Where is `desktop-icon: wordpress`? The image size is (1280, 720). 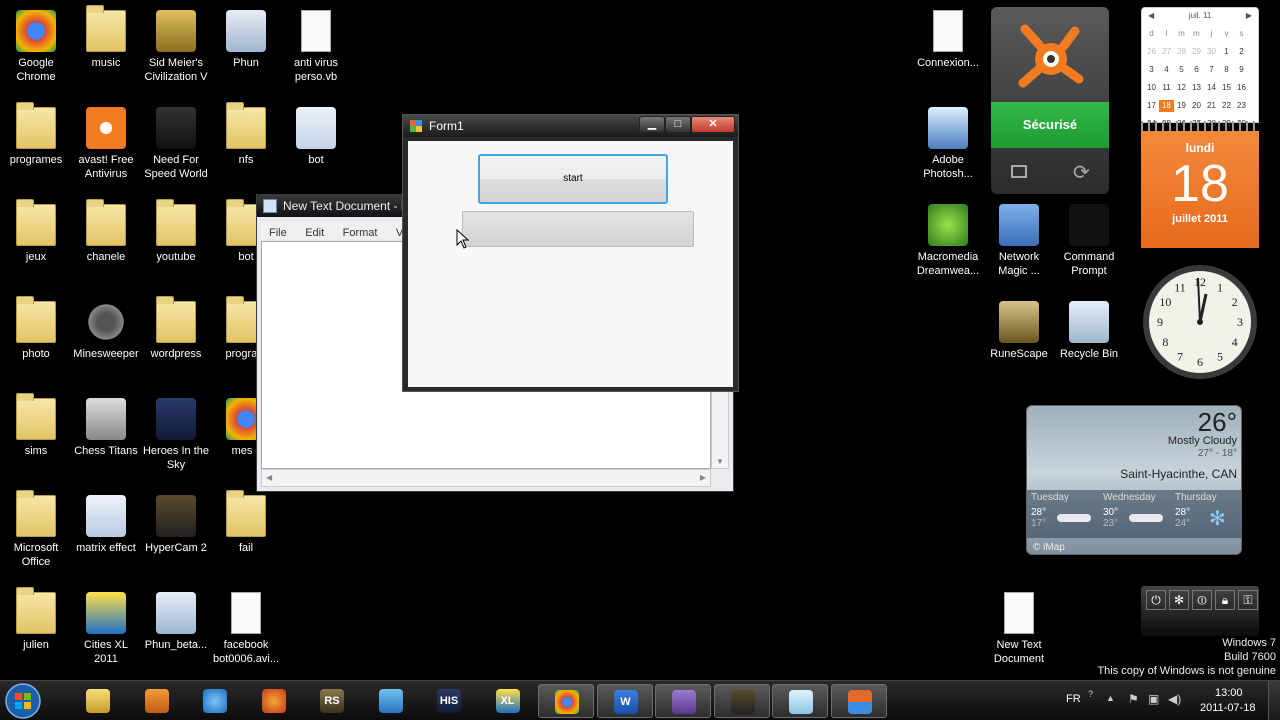 desktop-icon: wordpress is located at coordinates (176, 328).